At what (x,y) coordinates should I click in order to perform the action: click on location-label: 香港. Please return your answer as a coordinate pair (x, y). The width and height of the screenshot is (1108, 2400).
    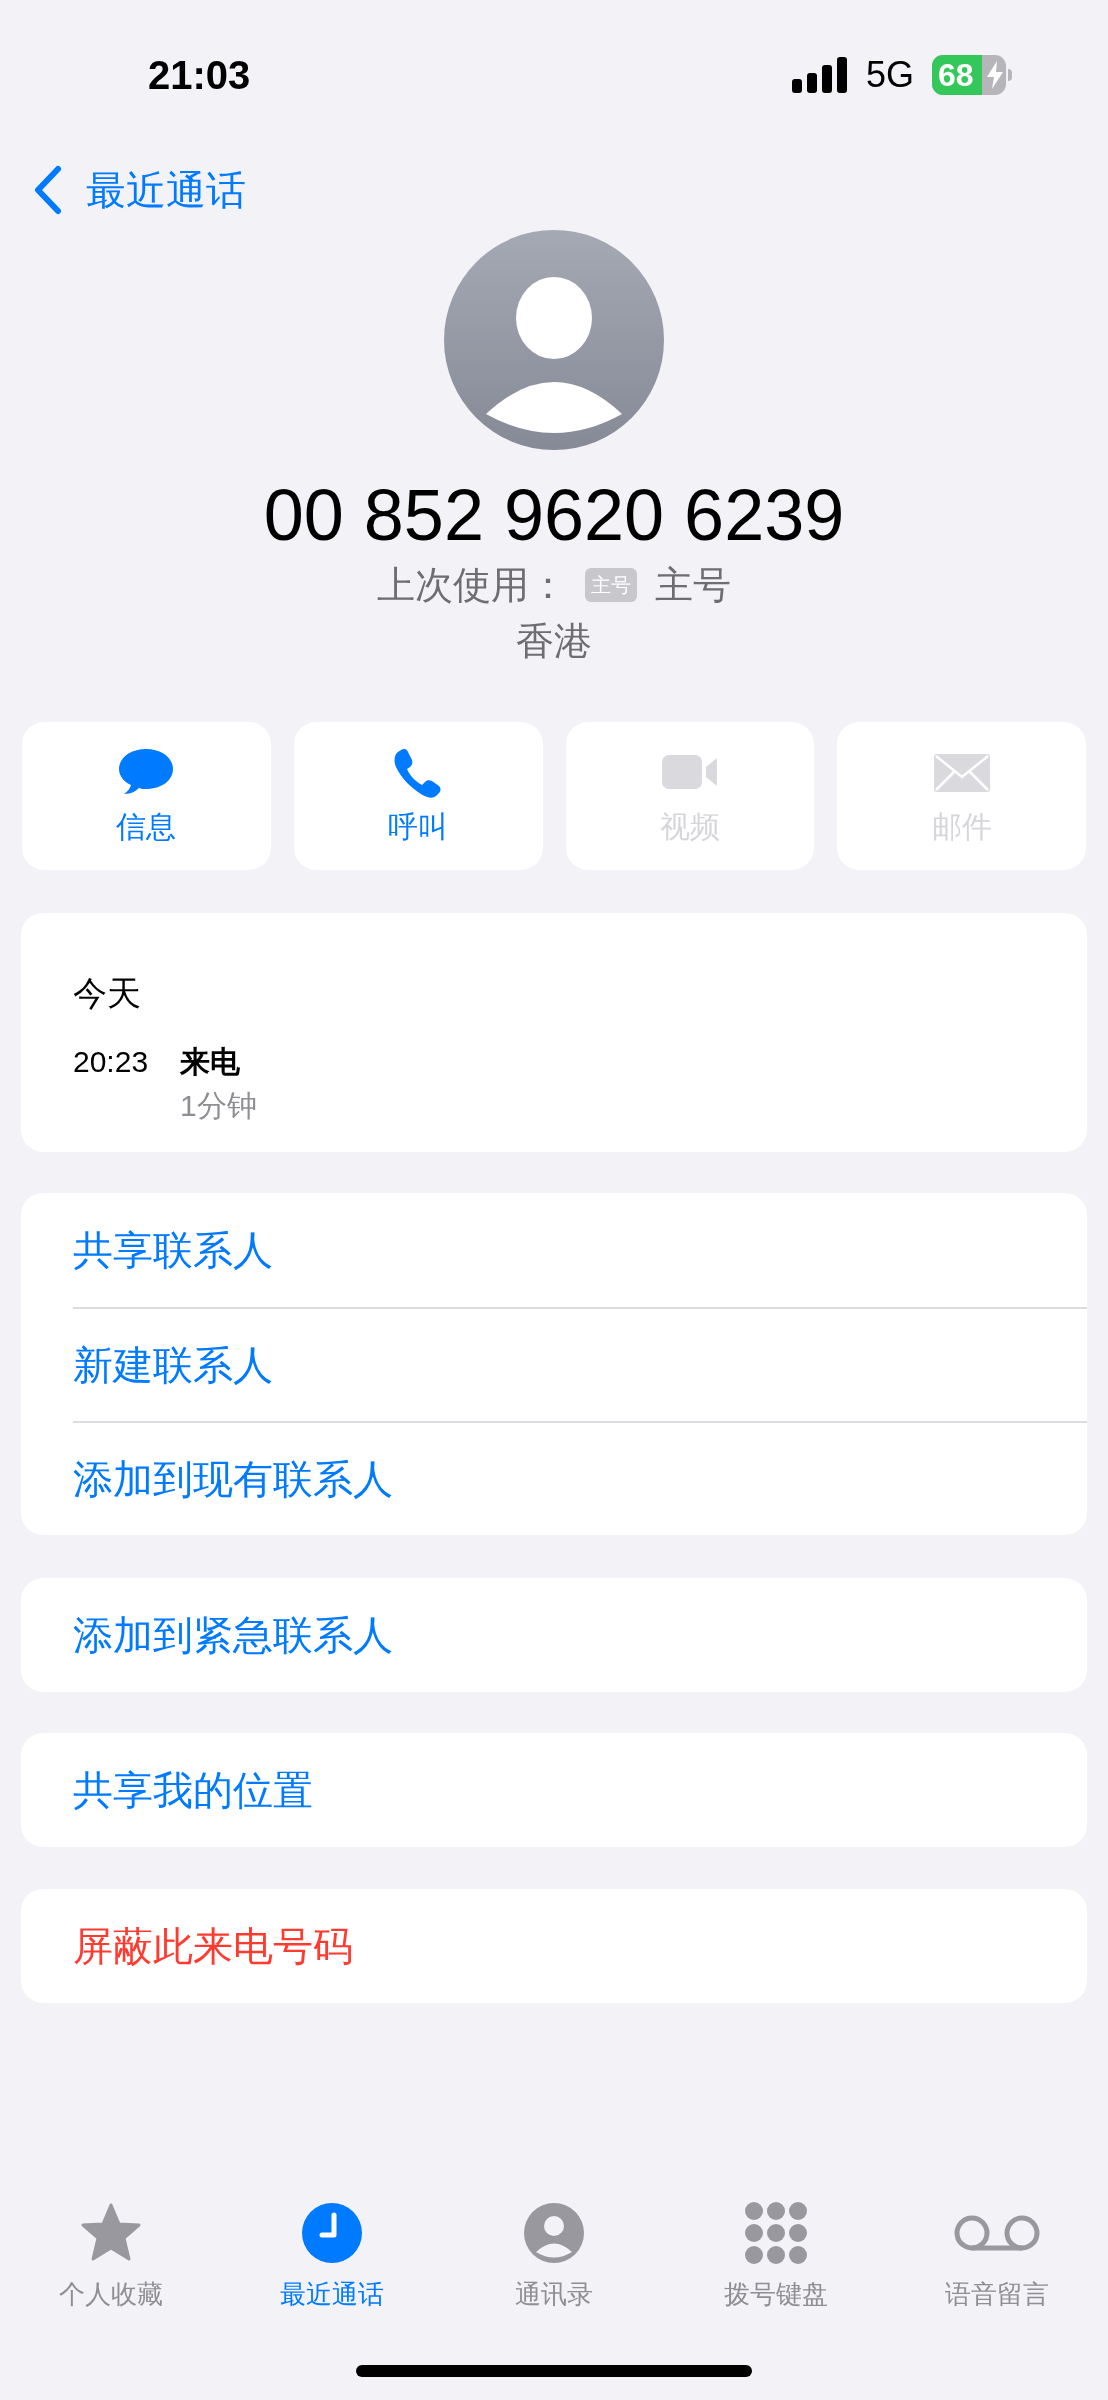
    Looking at the image, I should click on (554, 641).